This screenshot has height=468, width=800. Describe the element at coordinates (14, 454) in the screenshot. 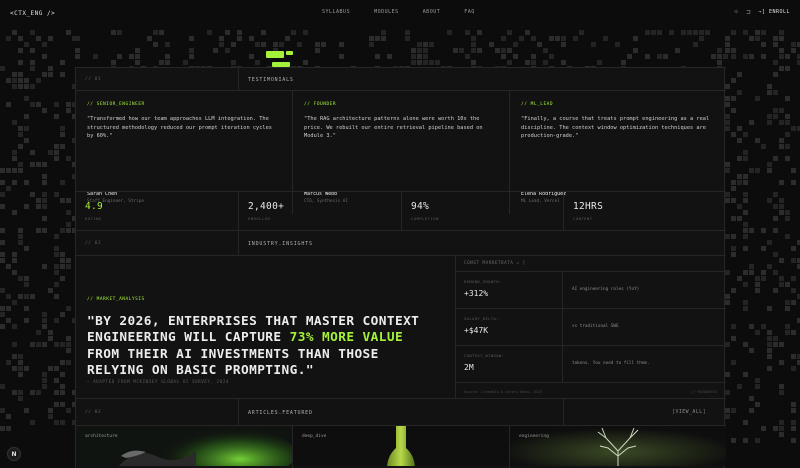

I see `brand-badge: N` at that location.